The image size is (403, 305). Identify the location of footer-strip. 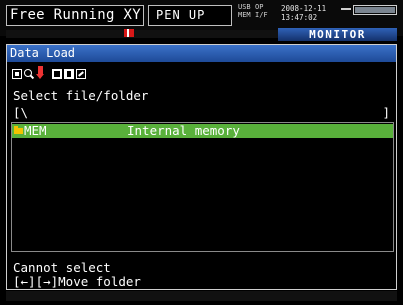
(201, 296).